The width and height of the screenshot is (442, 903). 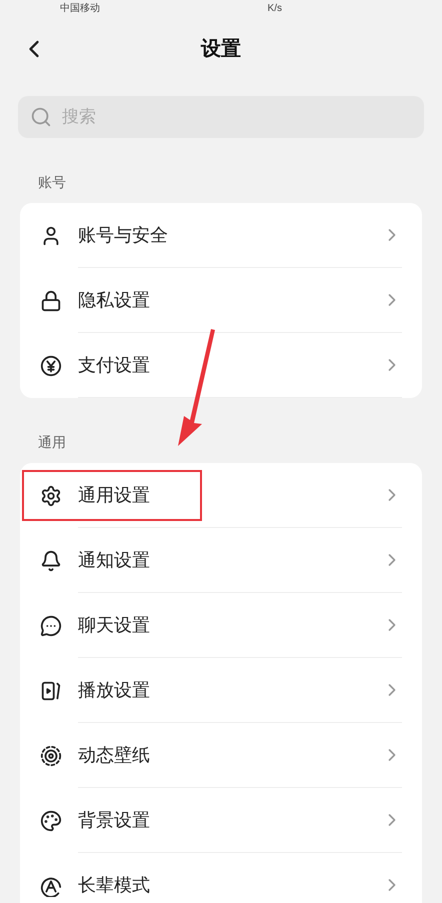 What do you see at coordinates (114, 690) in the screenshot?
I see `row-label: 播放设置` at bounding box center [114, 690].